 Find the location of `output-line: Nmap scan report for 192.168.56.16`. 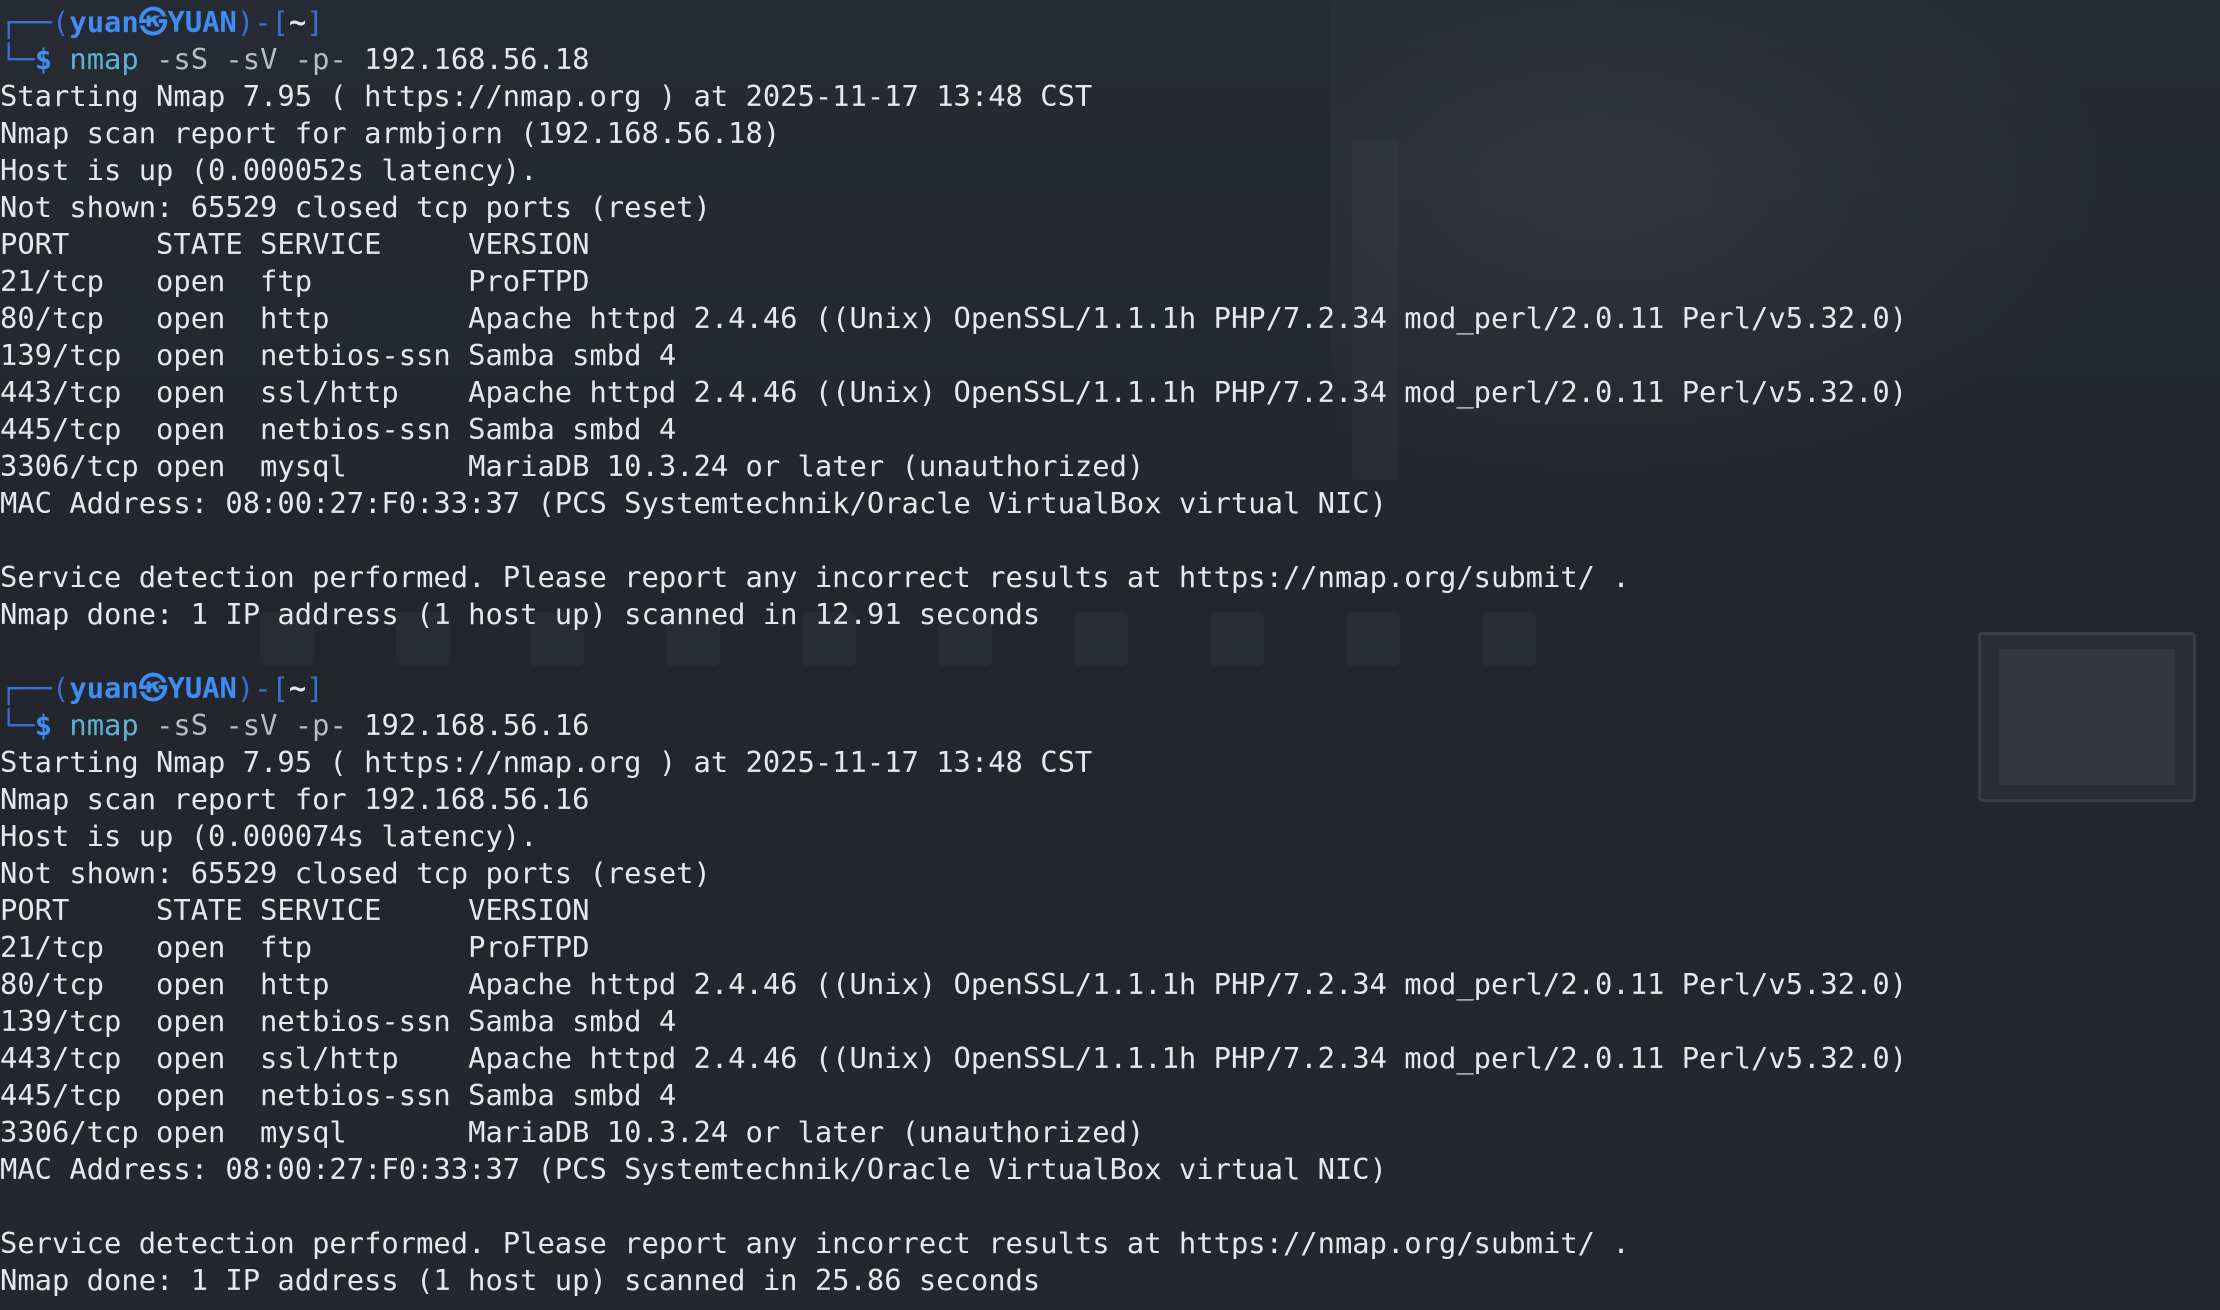

output-line: Nmap scan report for 192.168.56.16 is located at coordinates (295, 799).